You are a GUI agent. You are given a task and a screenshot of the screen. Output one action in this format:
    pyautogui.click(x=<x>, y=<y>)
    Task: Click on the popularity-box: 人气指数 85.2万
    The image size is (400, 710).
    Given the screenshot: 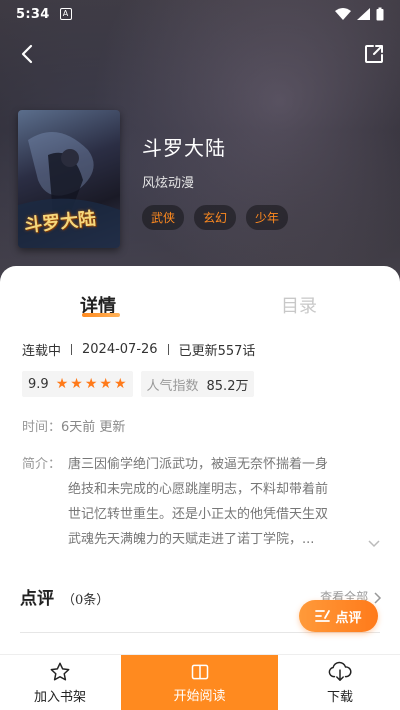 What is the action you would take?
    pyautogui.click(x=197, y=384)
    